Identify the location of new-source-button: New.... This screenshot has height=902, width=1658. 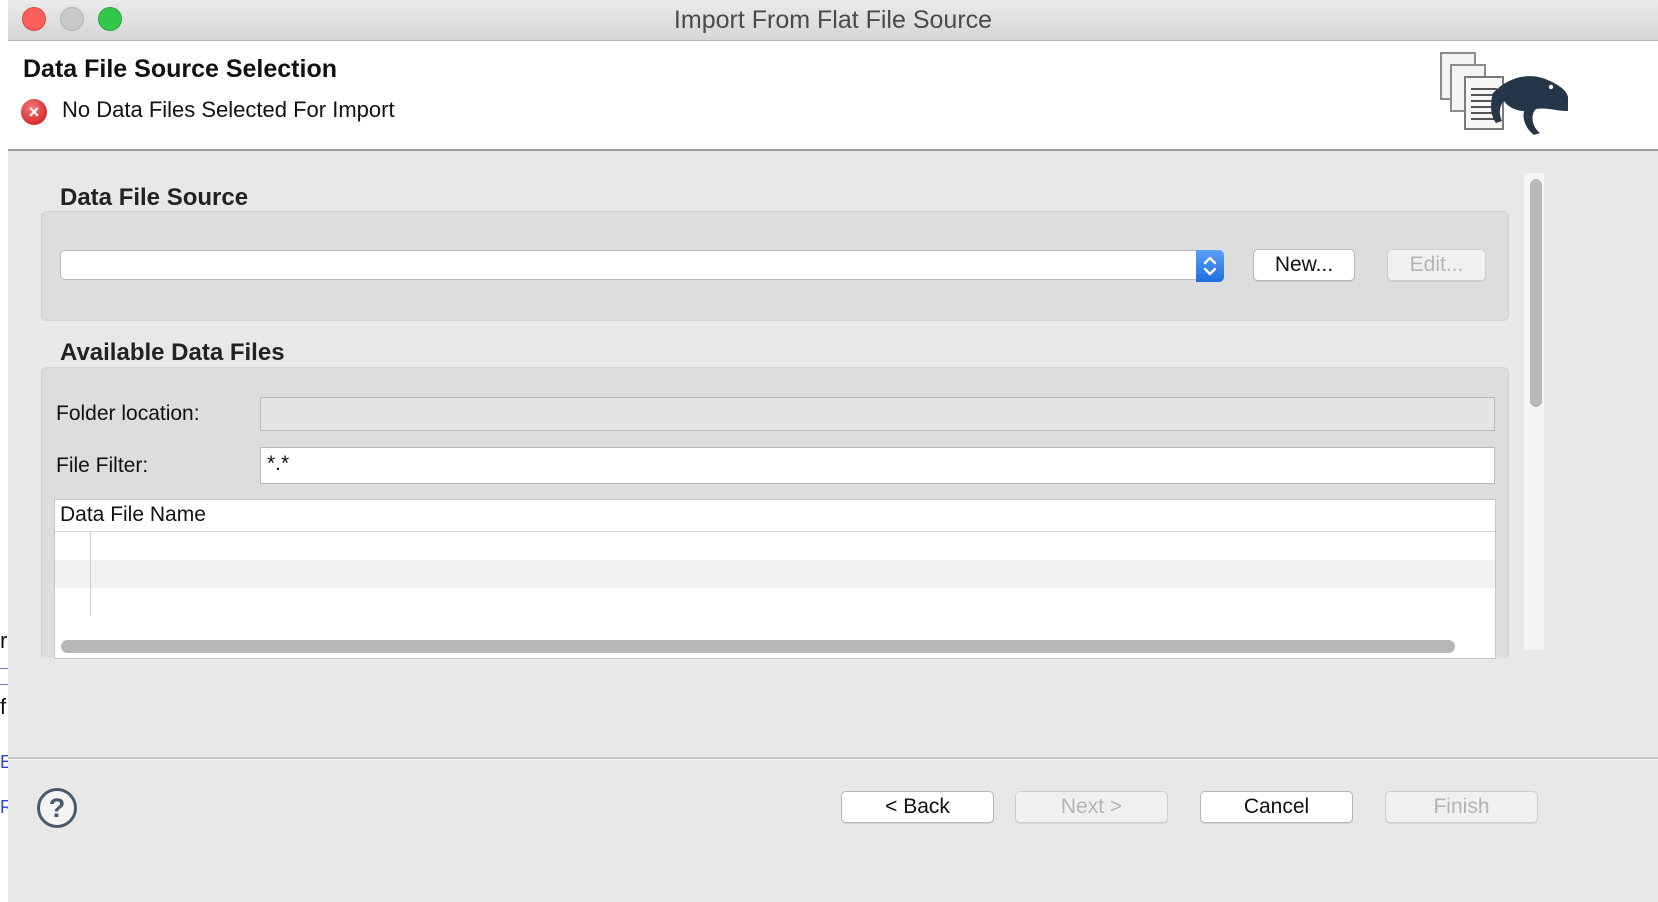
(1304, 265).